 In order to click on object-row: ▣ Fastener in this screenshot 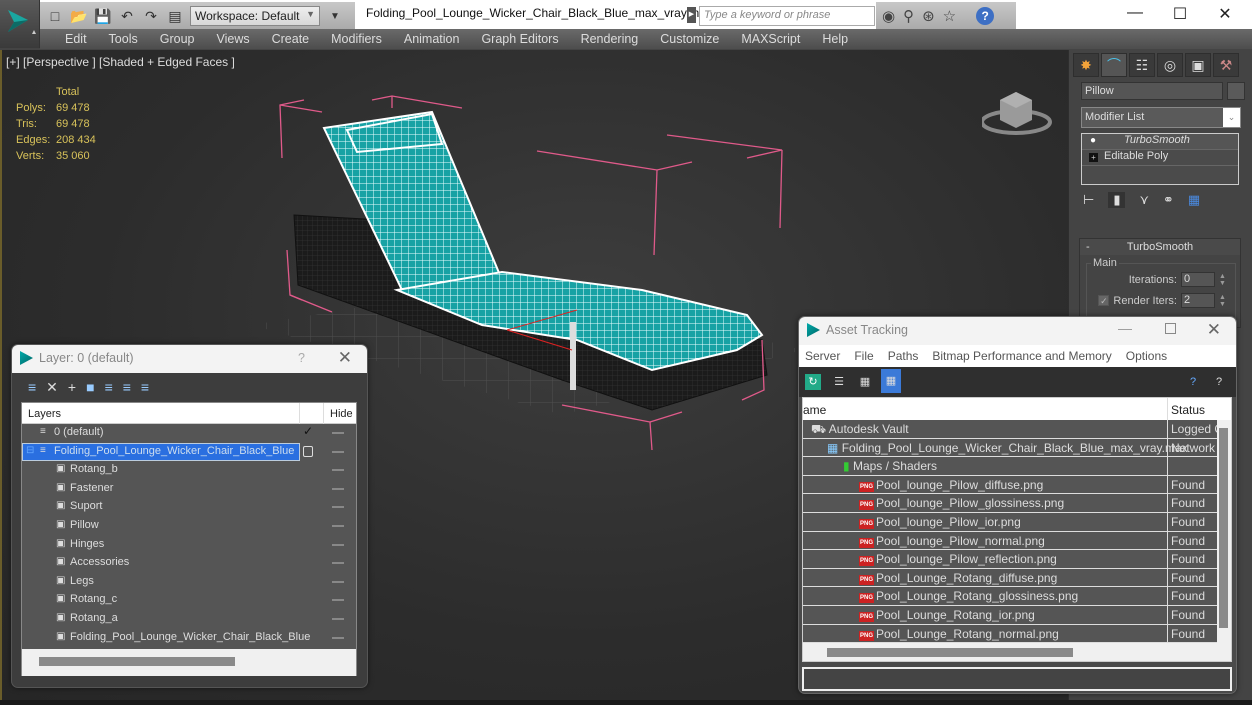, I will do `click(189, 489)`.